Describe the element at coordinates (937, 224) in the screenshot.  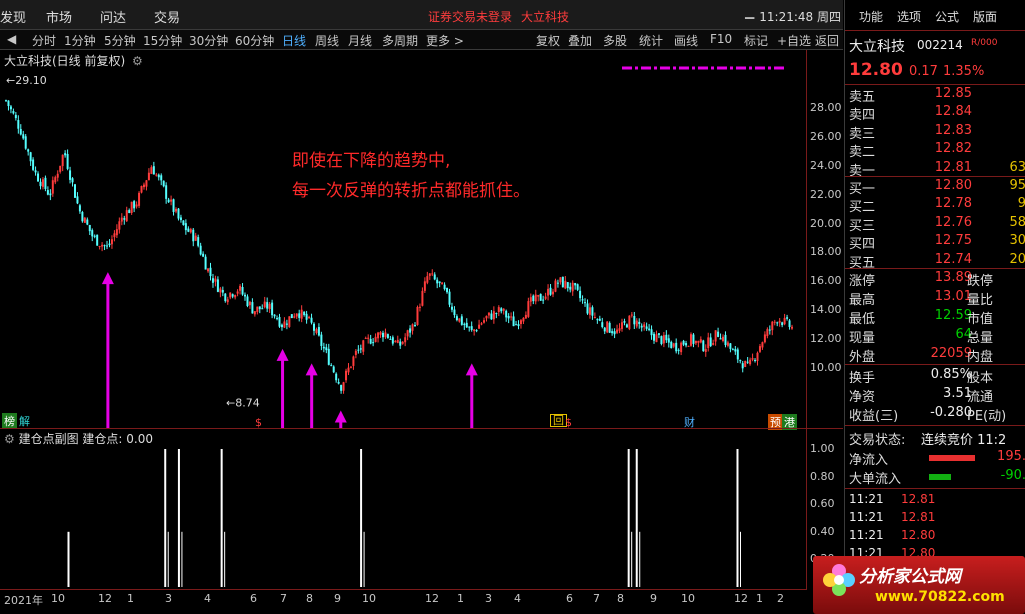
I see `order-book-row: 买三 12.76 58` at that location.